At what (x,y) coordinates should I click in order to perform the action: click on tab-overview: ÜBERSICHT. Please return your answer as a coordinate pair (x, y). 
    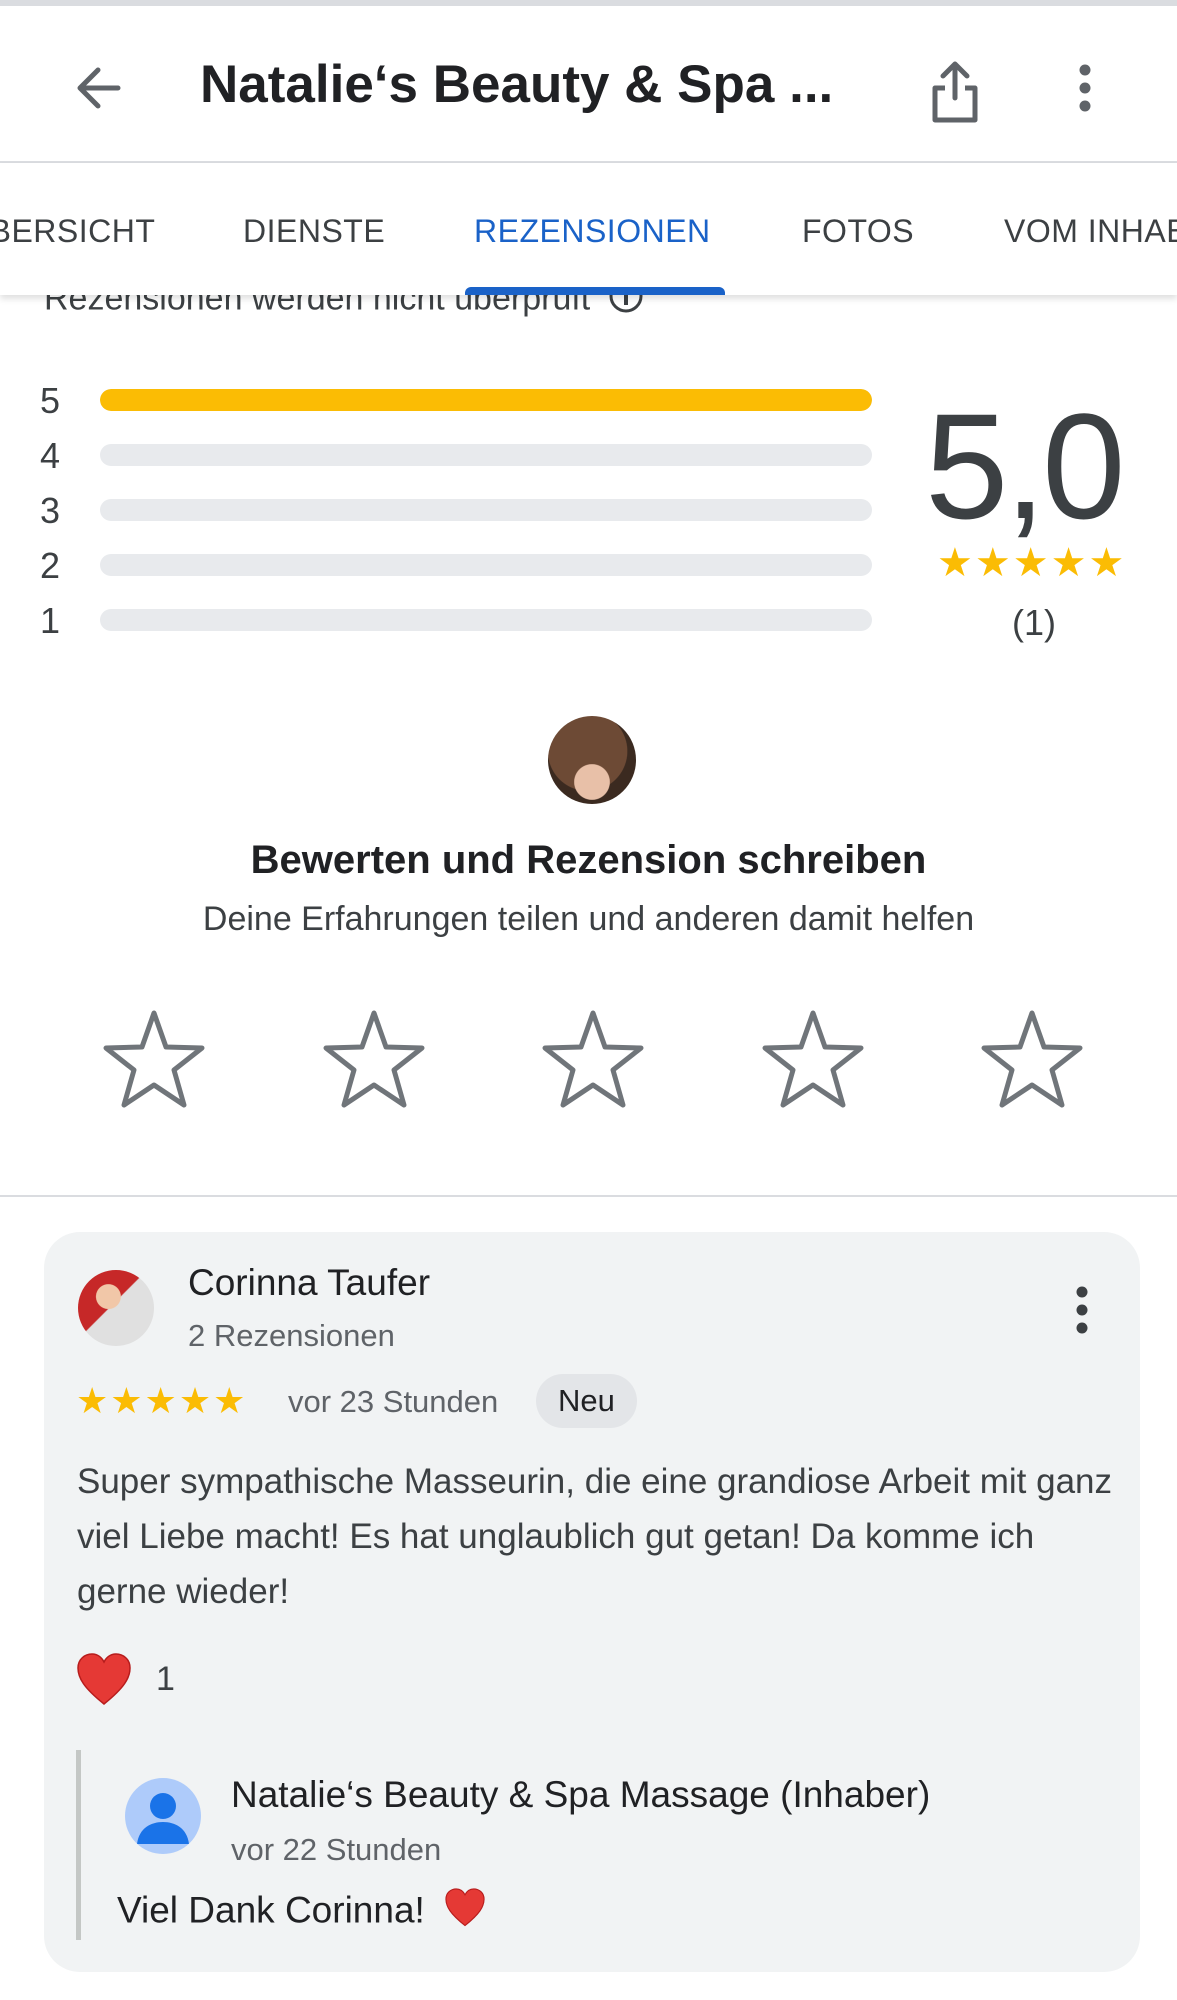
    Looking at the image, I should click on (77, 231).